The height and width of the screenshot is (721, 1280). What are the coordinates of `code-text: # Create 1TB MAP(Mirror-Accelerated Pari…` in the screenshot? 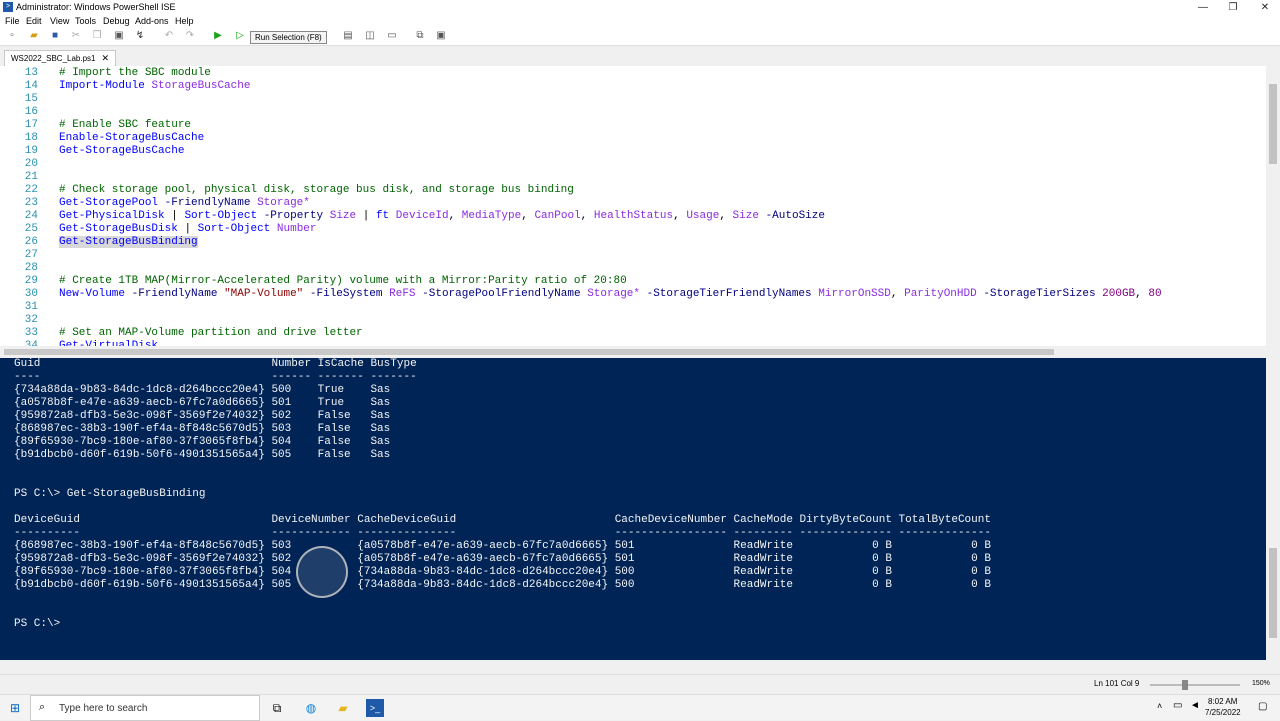 It's located at (343, 281).